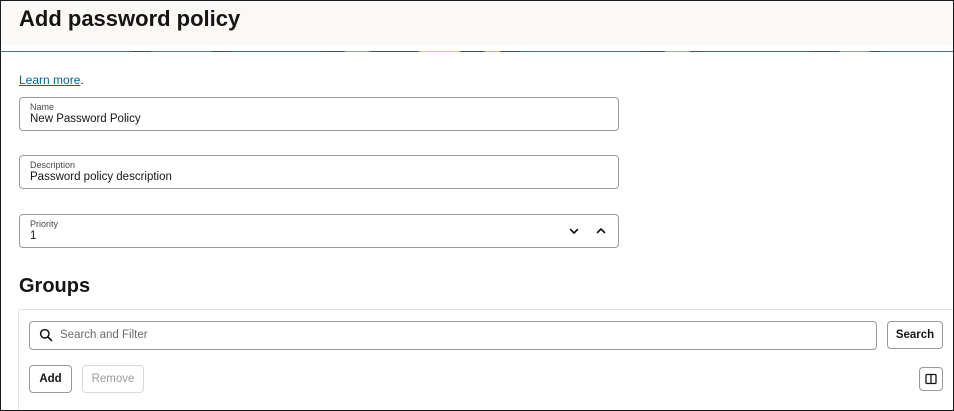 Image resolution: width=954 pixels, height=411 pixels. Describe the element at coordinates (85, 119) in the screenshot. I see `name-input: New Password Policy` at that location.